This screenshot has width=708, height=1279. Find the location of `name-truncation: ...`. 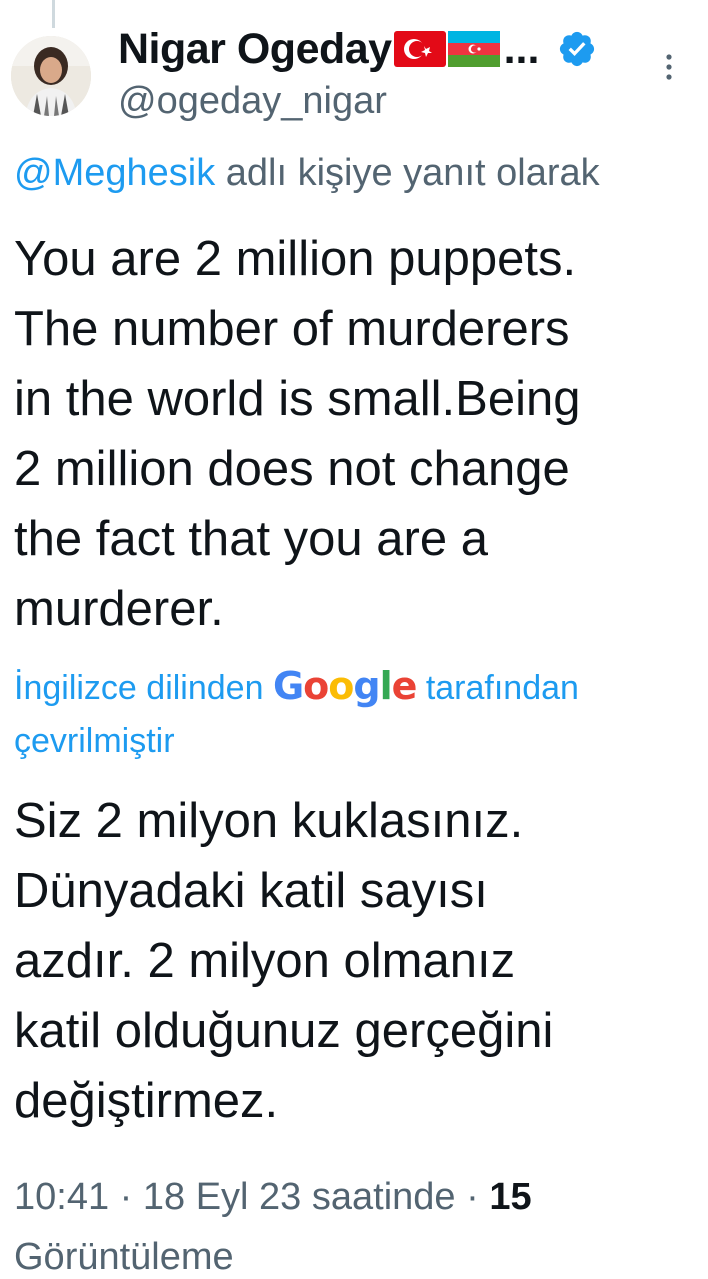

name-truncation: ... is located at coordinates (521, 48).